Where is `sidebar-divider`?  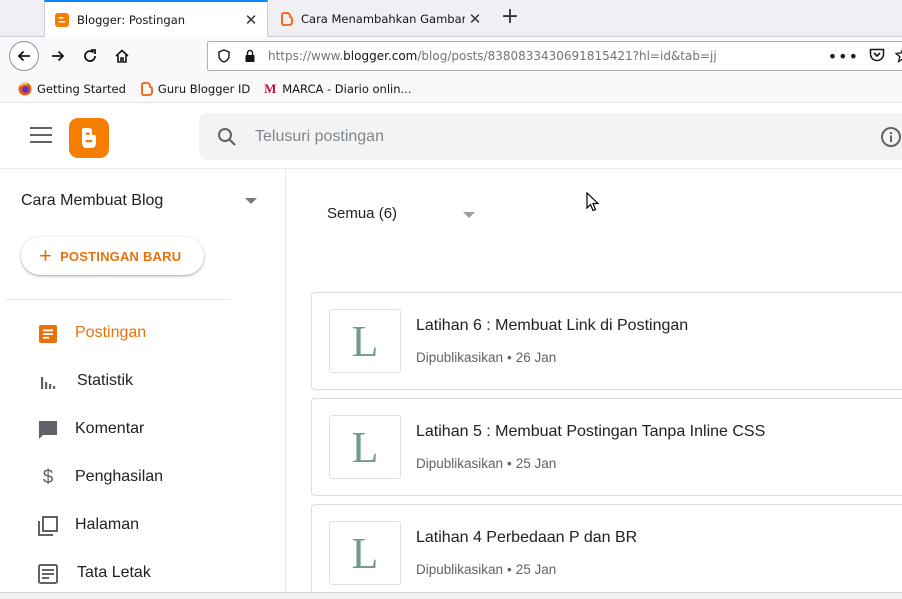
sidebar-divider is located at coordinates (117, 299).